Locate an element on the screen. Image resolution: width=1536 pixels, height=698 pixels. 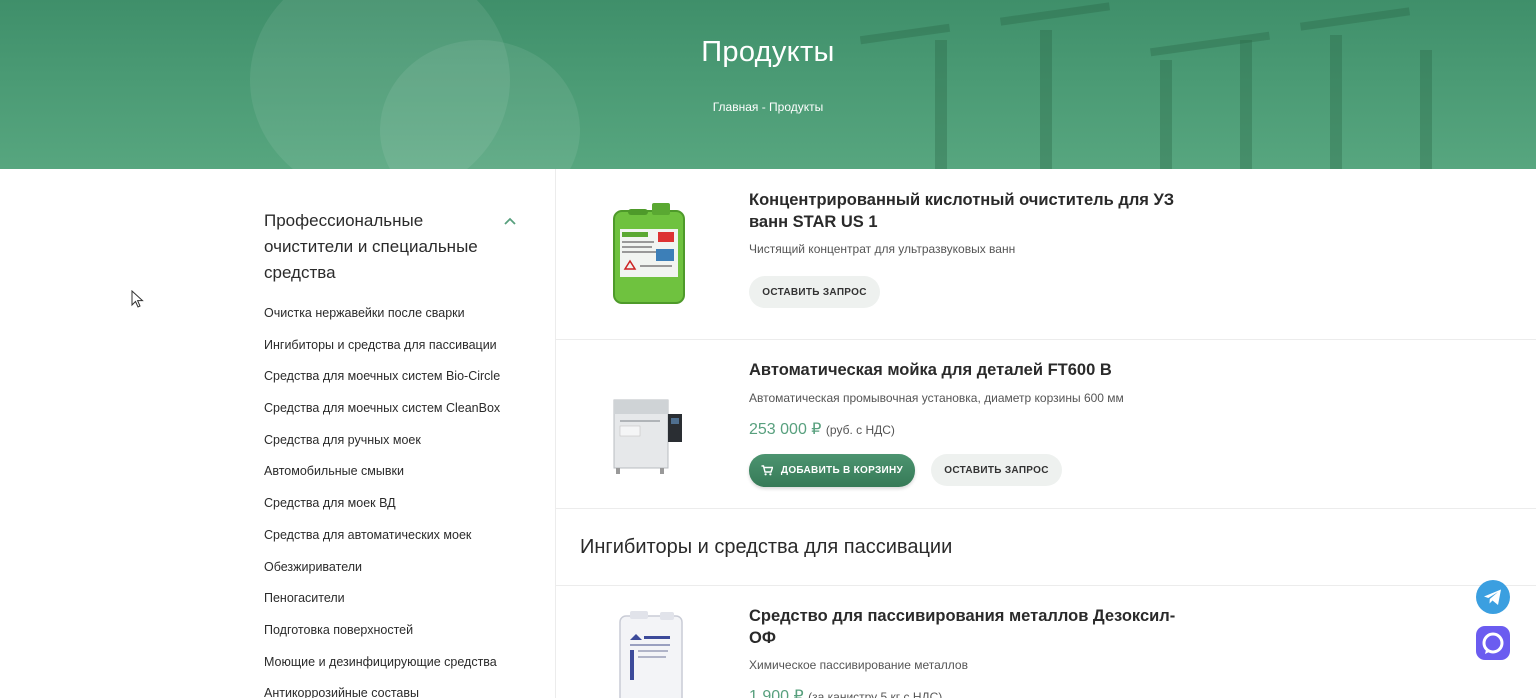
chevron-up-icon is located at coordinates (510, 221).